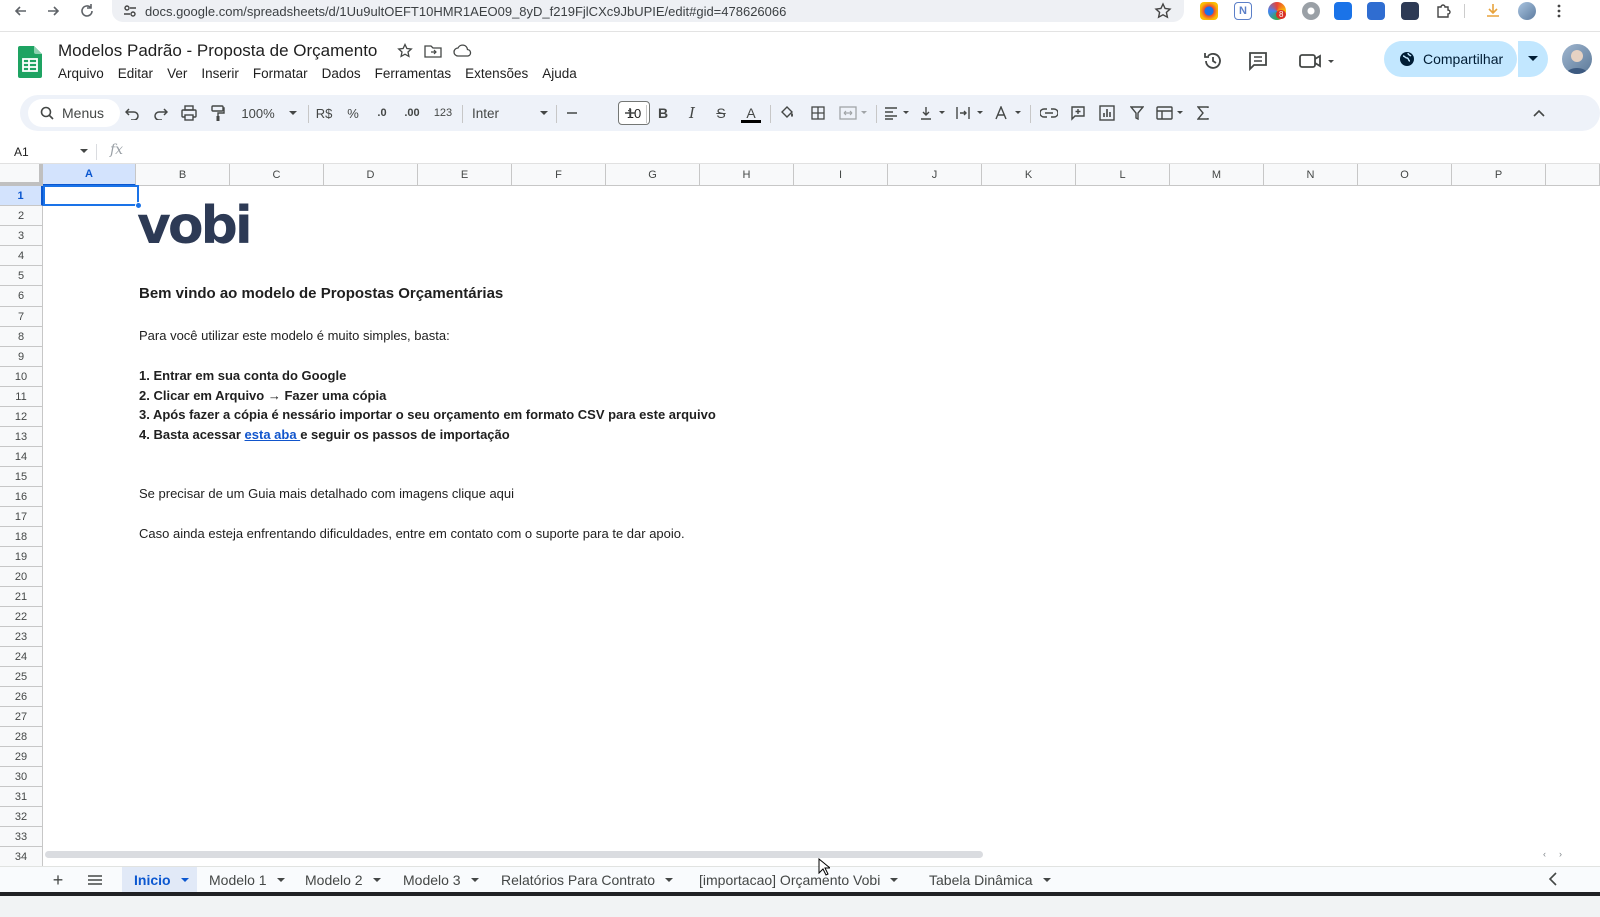 This screenshot has height=917, width=1600. What do you see at coordinates (130, 11) in the screenshot?
I see `site-settings-icon` at bounding box center [130, 11].